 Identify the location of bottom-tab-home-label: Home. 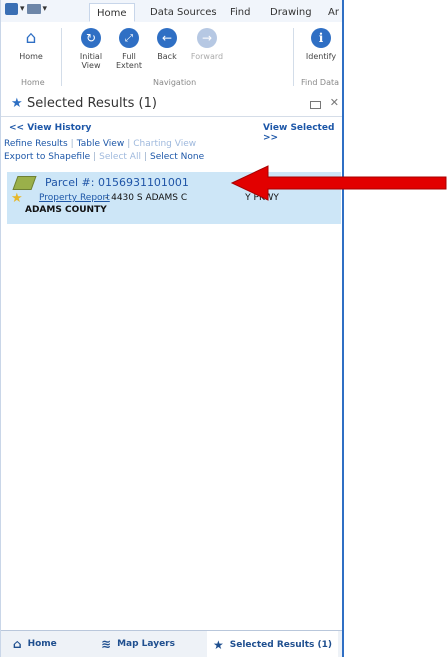
(42, 644).